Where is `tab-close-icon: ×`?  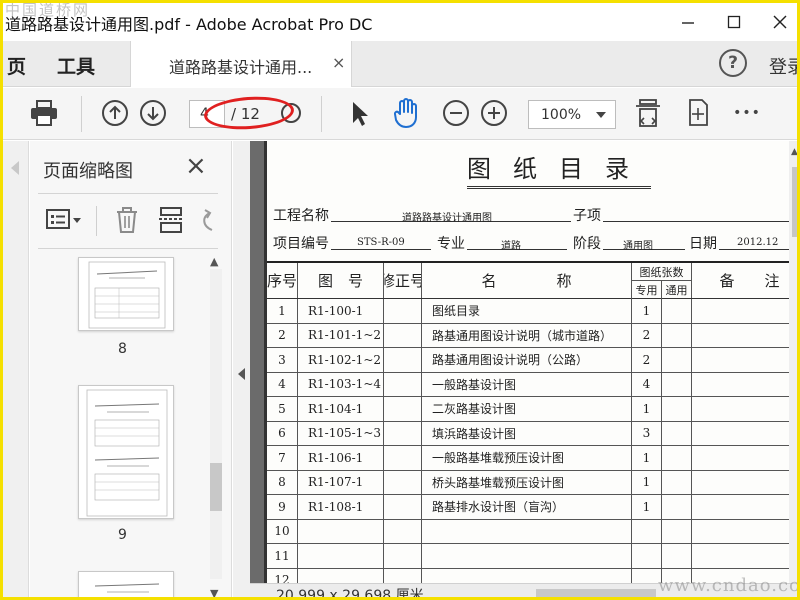 tab-close-icon: × is located at coordinates (338, 62).